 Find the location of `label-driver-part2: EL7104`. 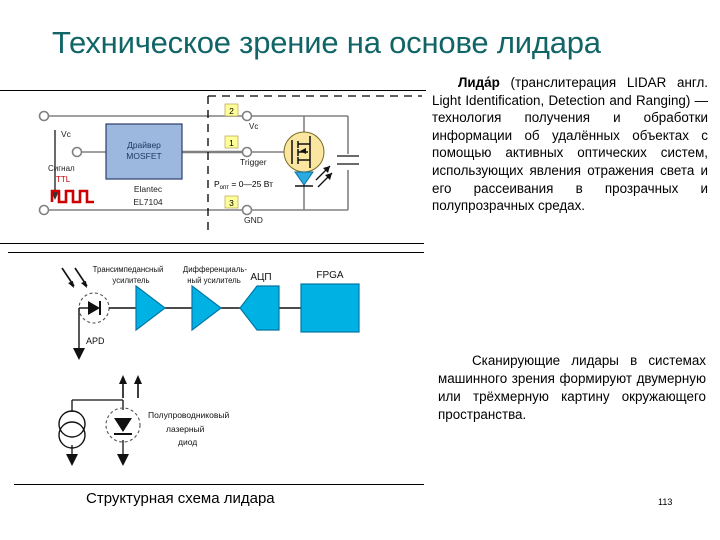

label-driver-part2: EL7104 is located at coordinates (148, 202).